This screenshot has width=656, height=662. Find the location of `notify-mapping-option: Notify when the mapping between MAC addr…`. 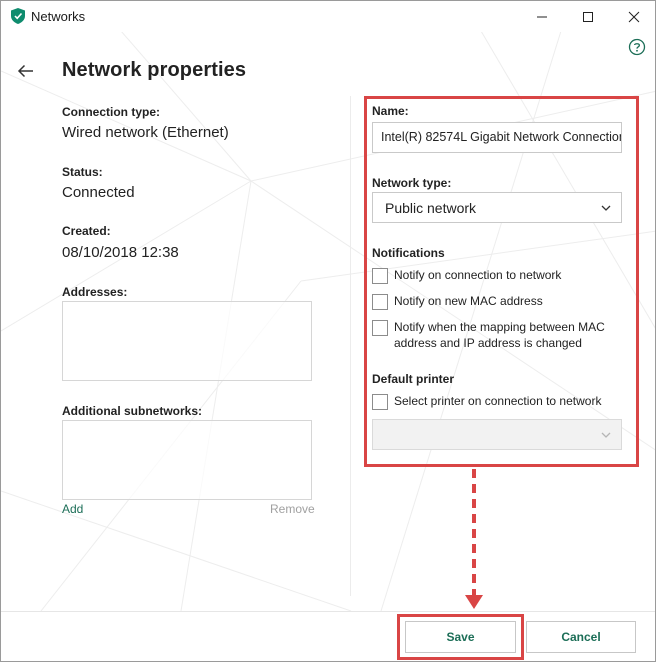

notify-mapping-option: Notify when the mapping between MAC addr… is located at coordinates (495, 335).